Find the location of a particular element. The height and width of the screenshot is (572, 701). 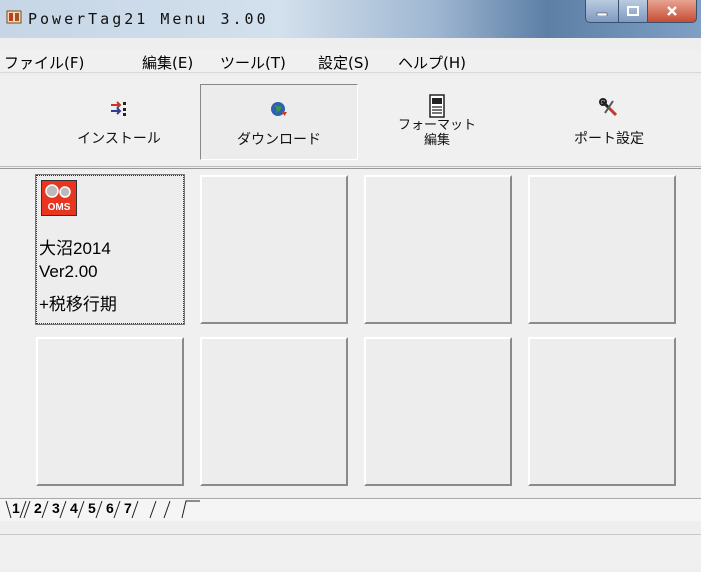

tab-page-7: 7 is located at coordinates (128, 508).